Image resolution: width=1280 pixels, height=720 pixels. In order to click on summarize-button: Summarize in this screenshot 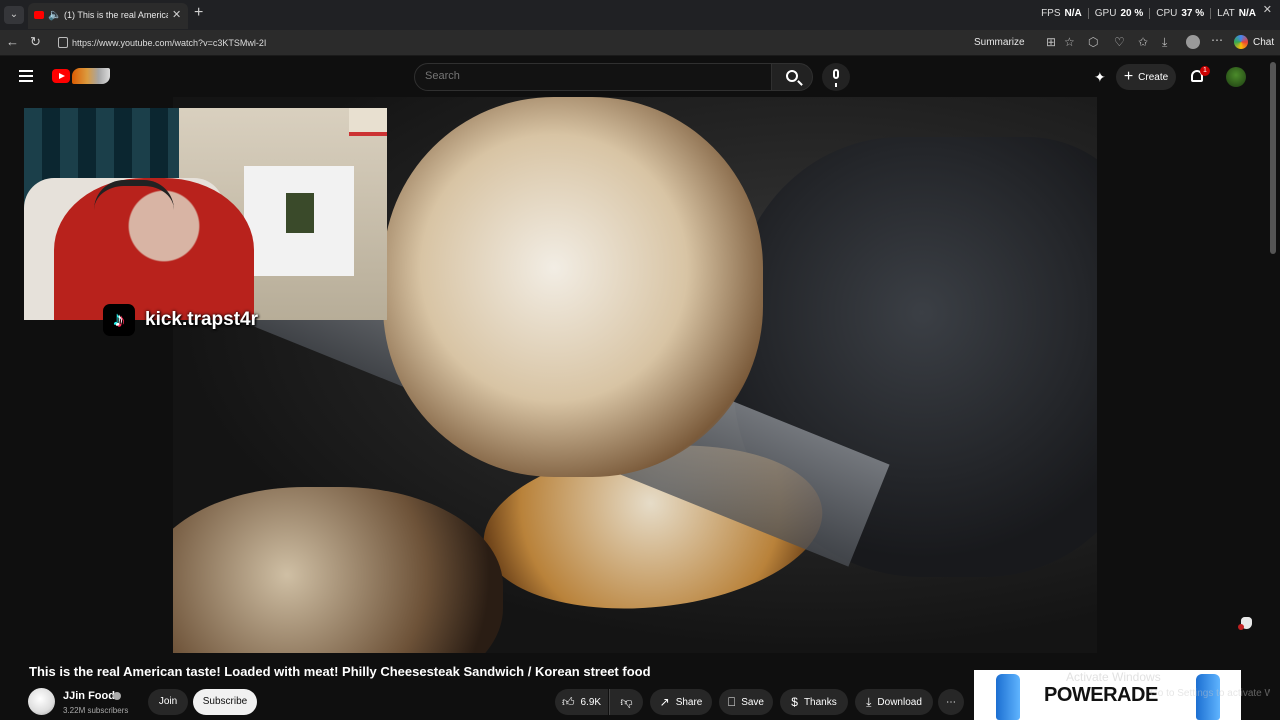, I will do `click(999, 42)`.